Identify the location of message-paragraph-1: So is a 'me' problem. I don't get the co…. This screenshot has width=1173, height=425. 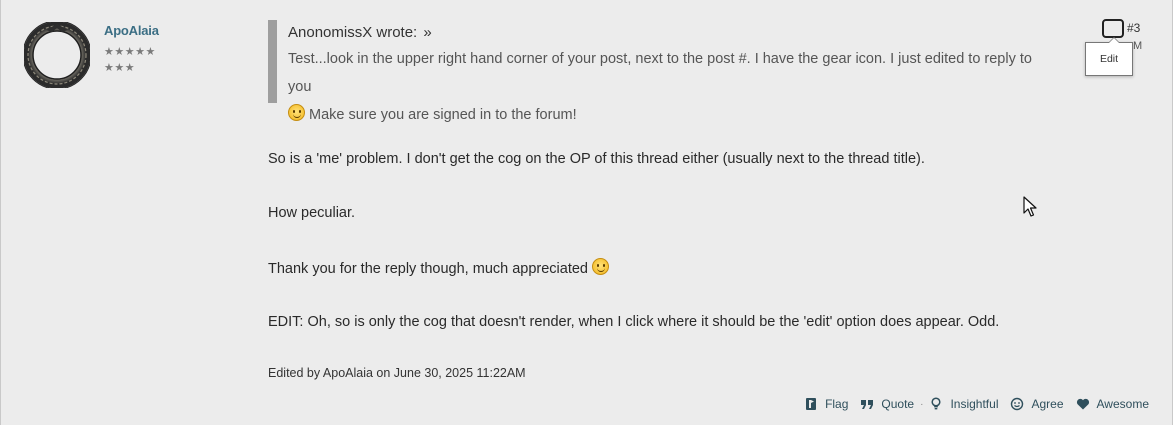
(596, 159).